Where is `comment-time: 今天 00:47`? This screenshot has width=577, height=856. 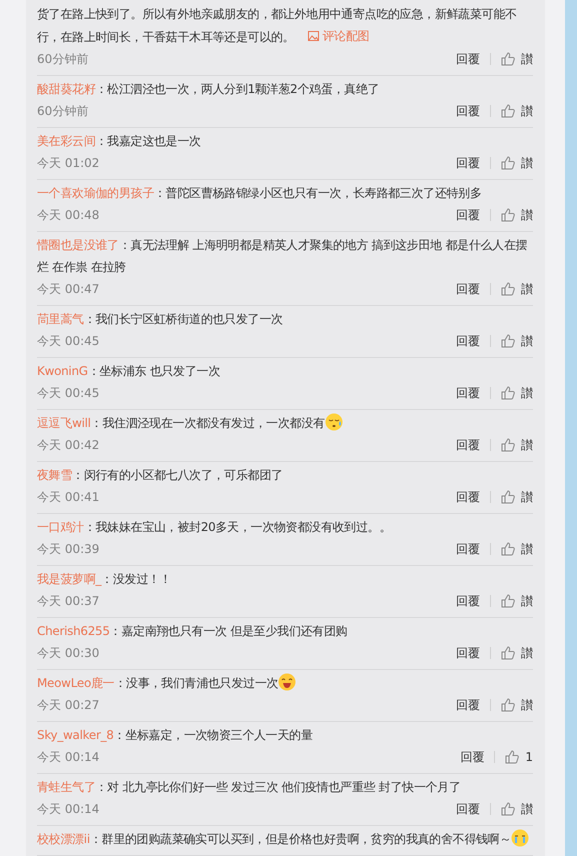
comment-time: 今天 00:47 is located at coordinates (68, 289).